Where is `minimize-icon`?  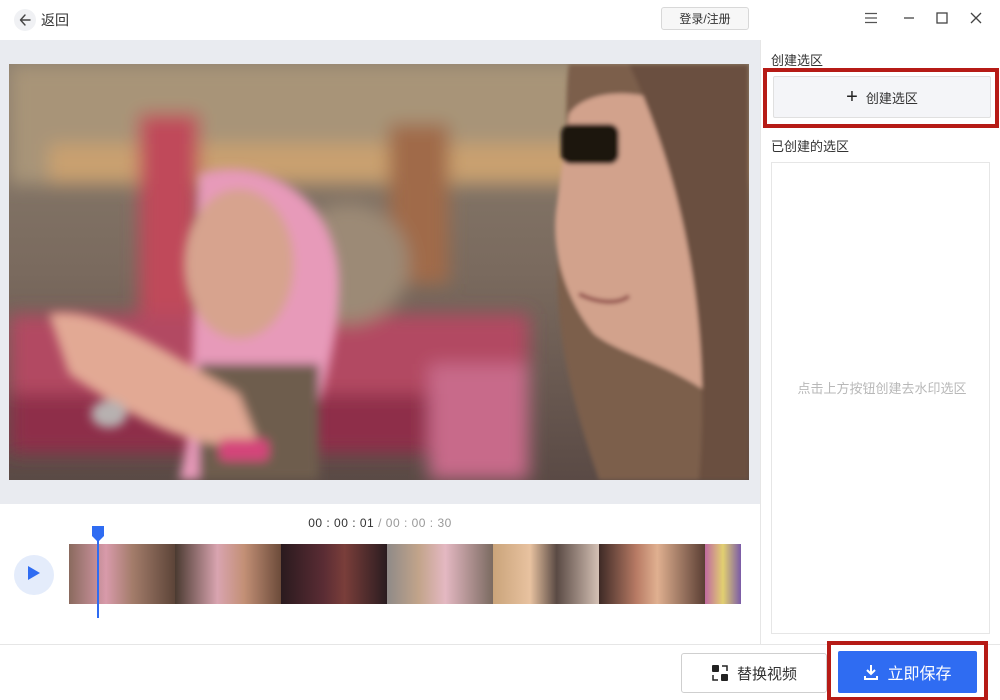
minimize-icon is located at coordinates (909, 18).